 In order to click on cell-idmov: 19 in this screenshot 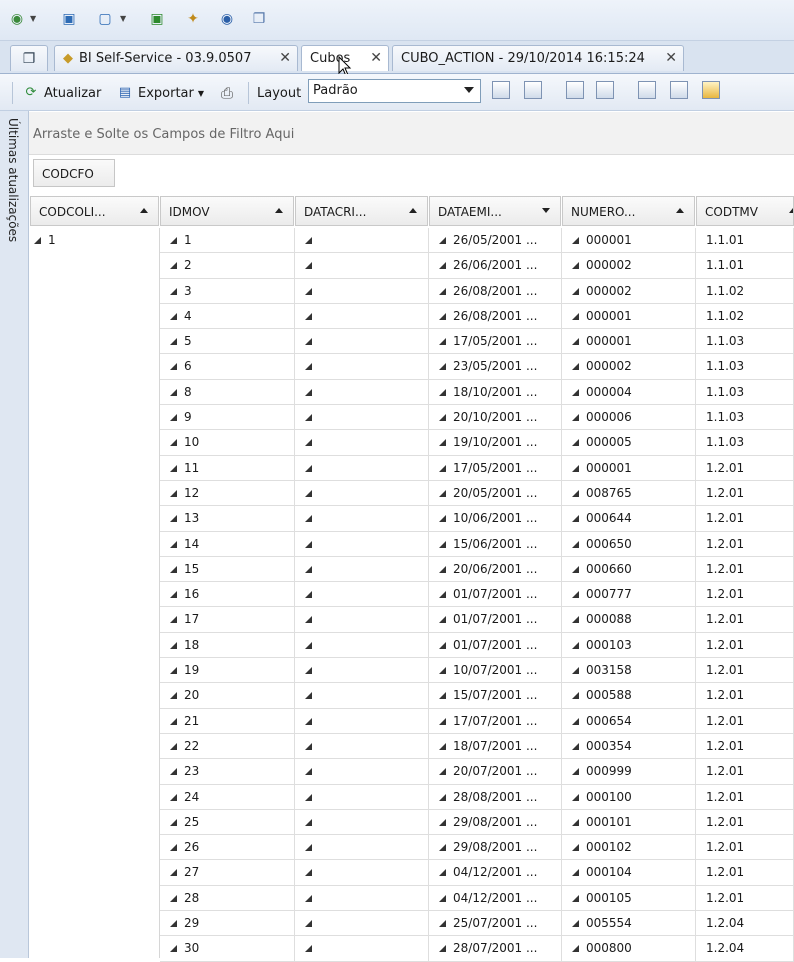, I will do `click(227, 670)`.